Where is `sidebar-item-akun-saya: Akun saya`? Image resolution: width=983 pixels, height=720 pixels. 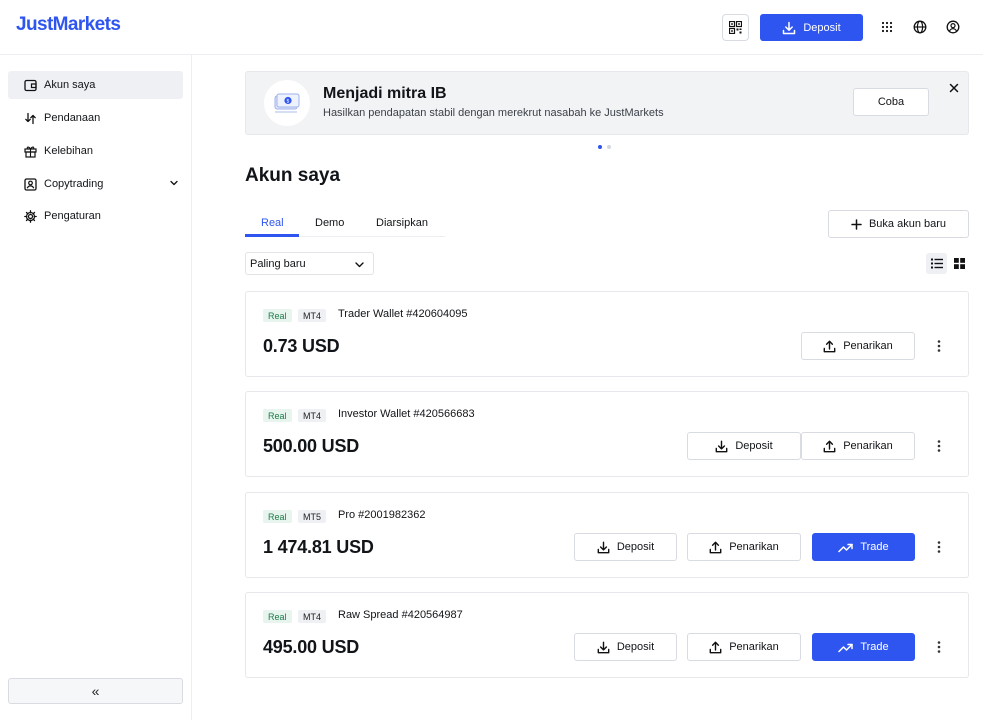
sidebar-item-akun-saya: Akun saya is located at coordinates (95, 85).